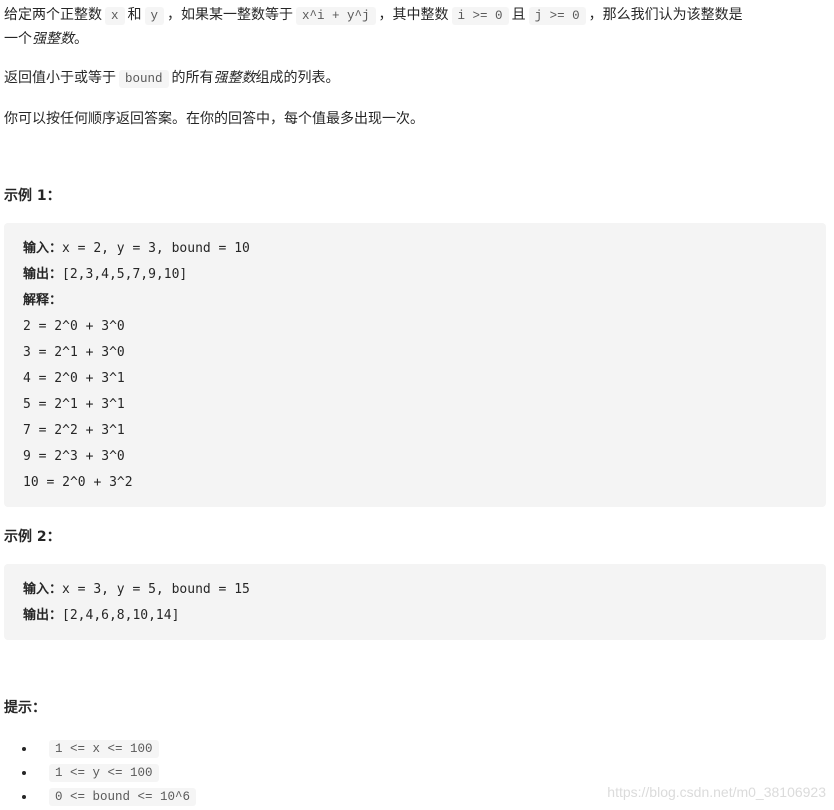  I want to click on intro-paragraph-3: 你可以按任何顺序返回答案。在你的回答中，每个值最多出现一次。, so click(214, 119).